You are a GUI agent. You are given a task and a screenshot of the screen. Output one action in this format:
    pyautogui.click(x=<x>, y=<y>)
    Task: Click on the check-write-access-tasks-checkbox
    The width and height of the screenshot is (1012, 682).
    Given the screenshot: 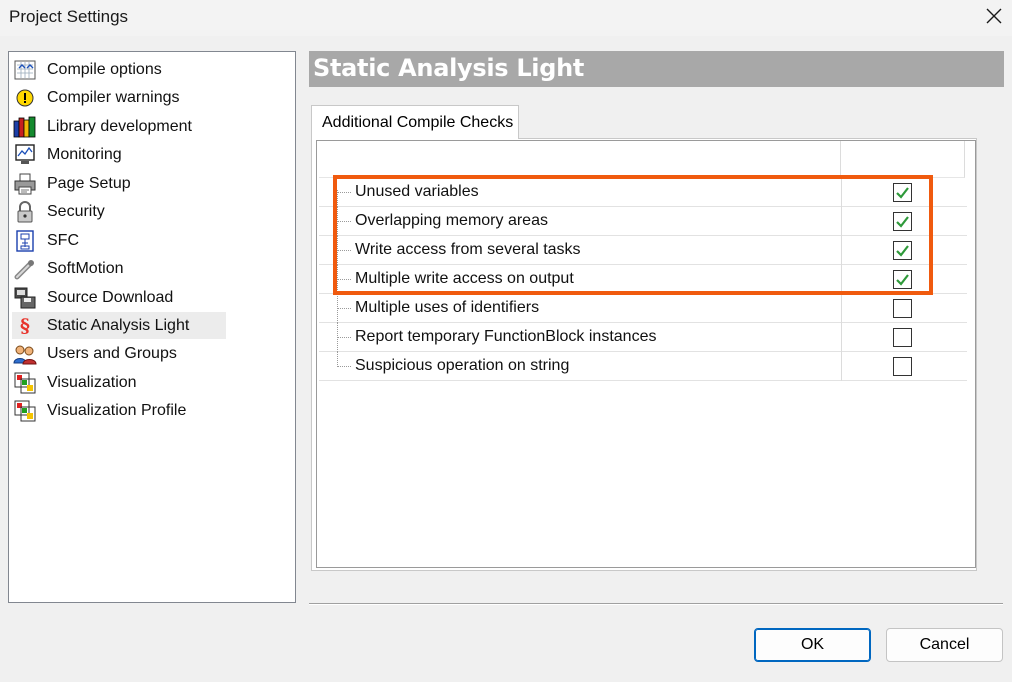 What is the action you would take?
    pyautogui.click(x=902, y=250)
    